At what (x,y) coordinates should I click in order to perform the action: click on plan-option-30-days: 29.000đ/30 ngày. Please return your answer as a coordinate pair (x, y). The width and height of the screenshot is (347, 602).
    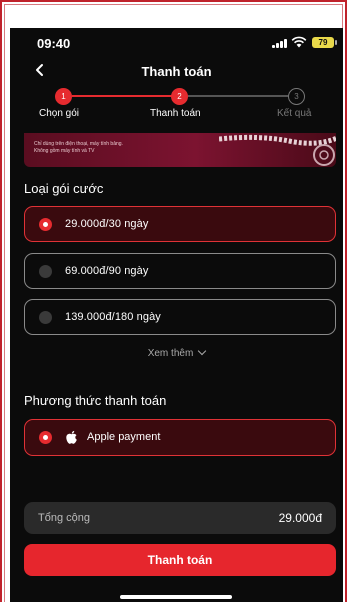
    Looking at the image, I should click on (180, 224).